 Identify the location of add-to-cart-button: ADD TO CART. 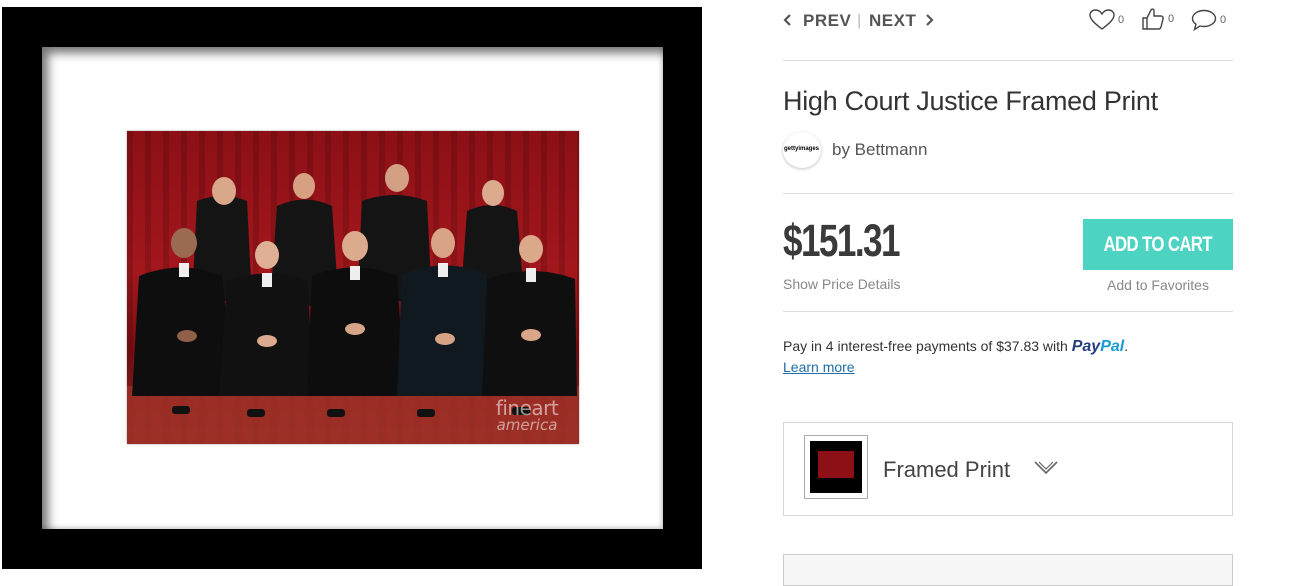
(1158, 244).